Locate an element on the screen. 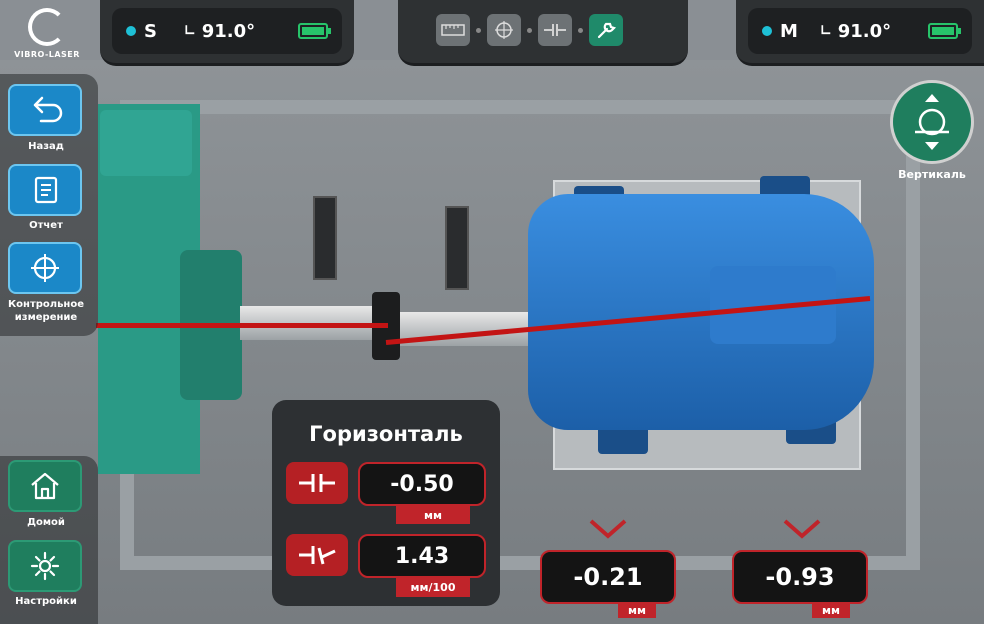  sensor-m-status-bar: M ∟ 91.0° is located at coordinates (860, 33).